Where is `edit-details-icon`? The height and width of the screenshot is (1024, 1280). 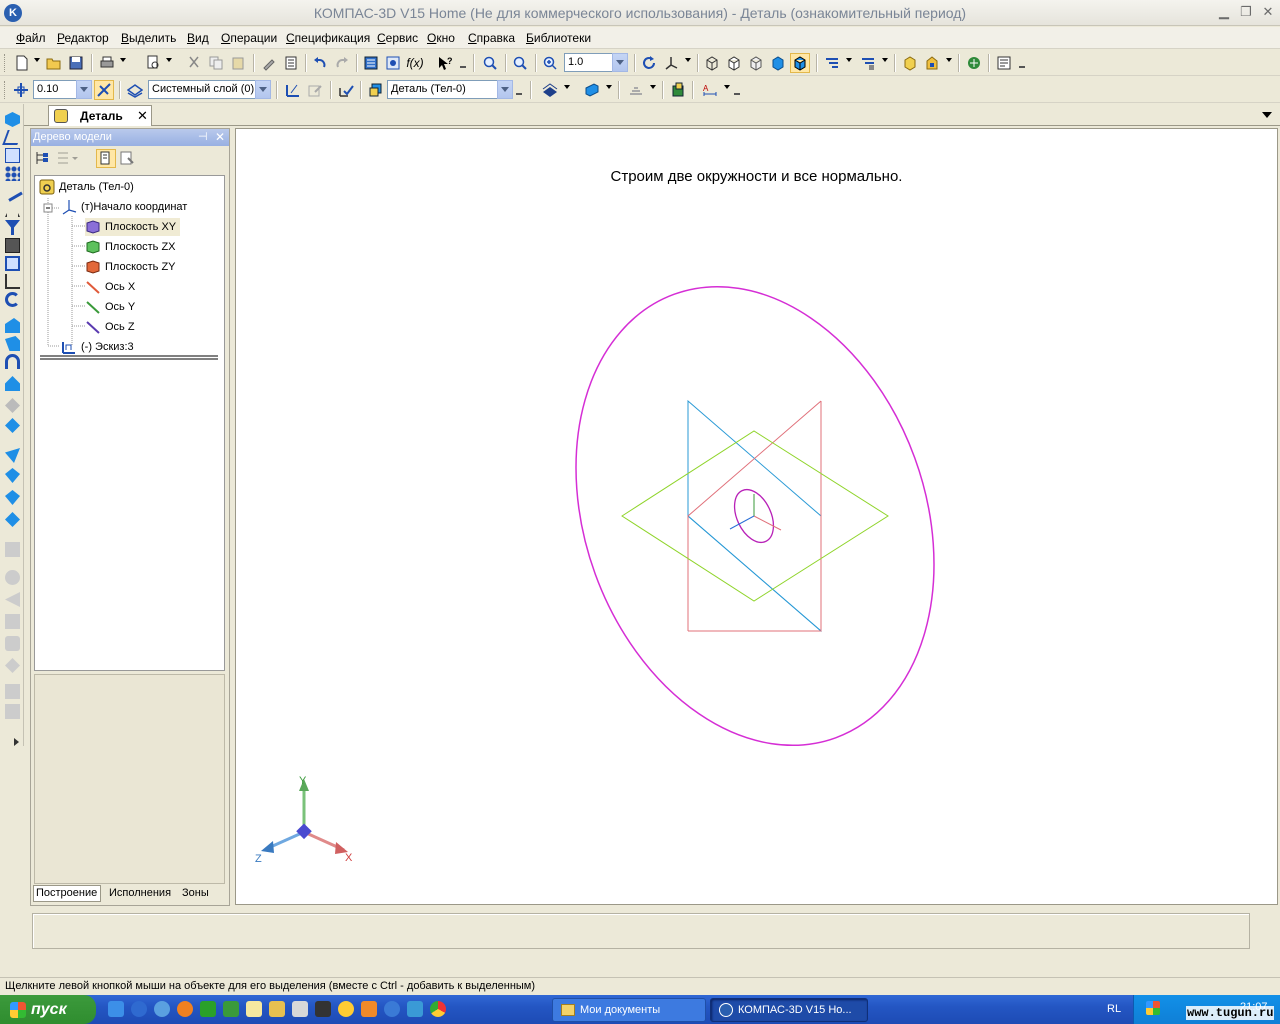
edit-details-icon is located at coordinates (12, 155).